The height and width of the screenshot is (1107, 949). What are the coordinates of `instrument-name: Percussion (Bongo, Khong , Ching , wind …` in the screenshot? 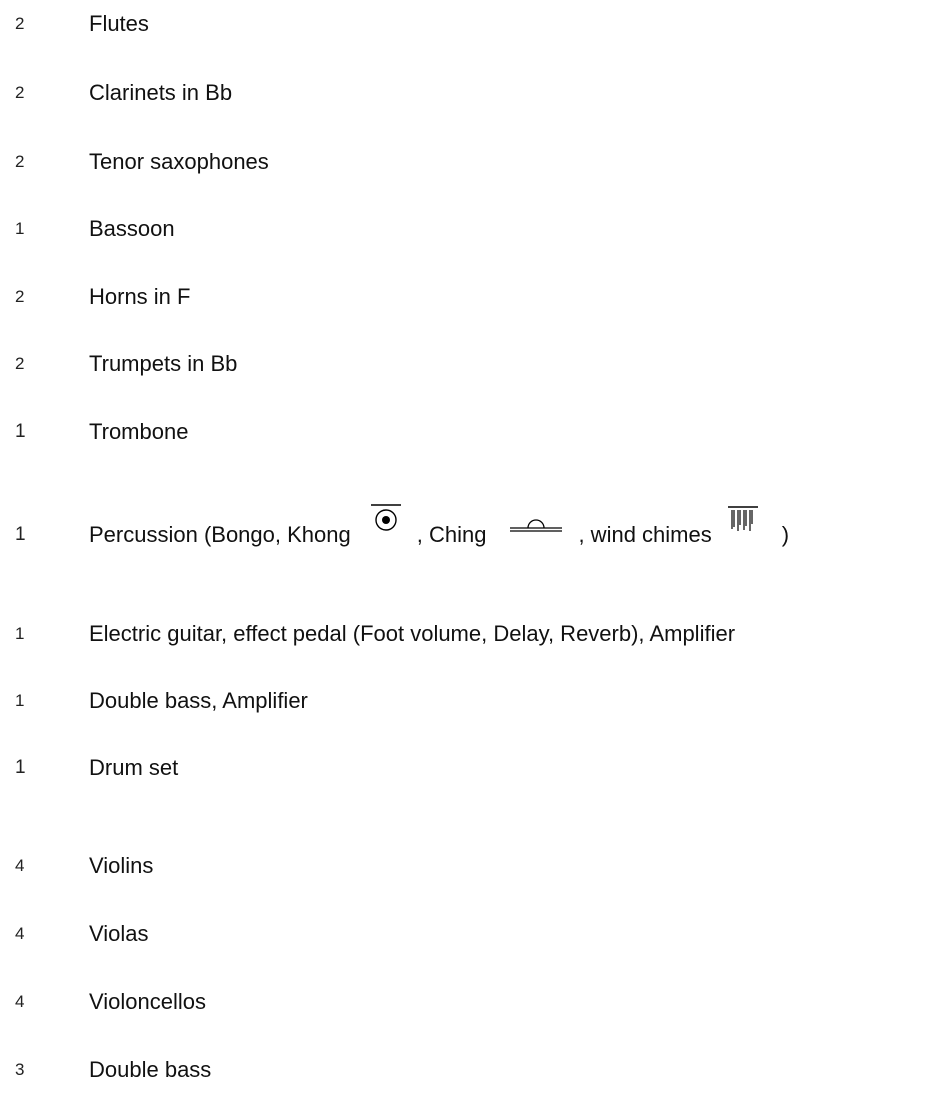 It's located at (439, 526).